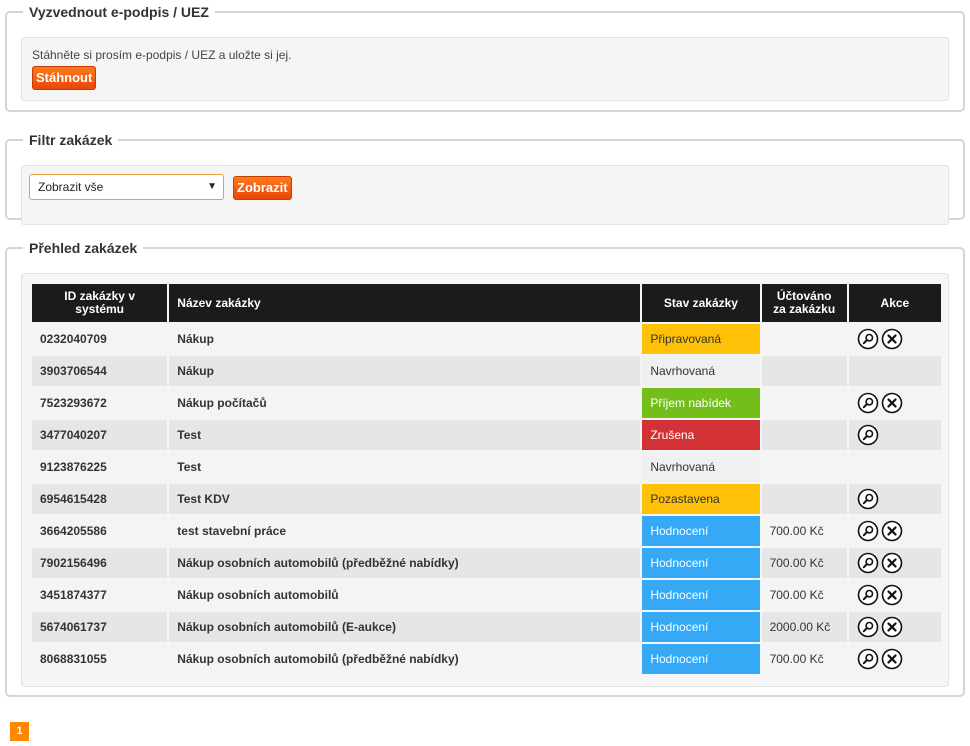 This screenshot has height=746, width=970. I want to click on order-name: Test KDV, so click(405, 499).